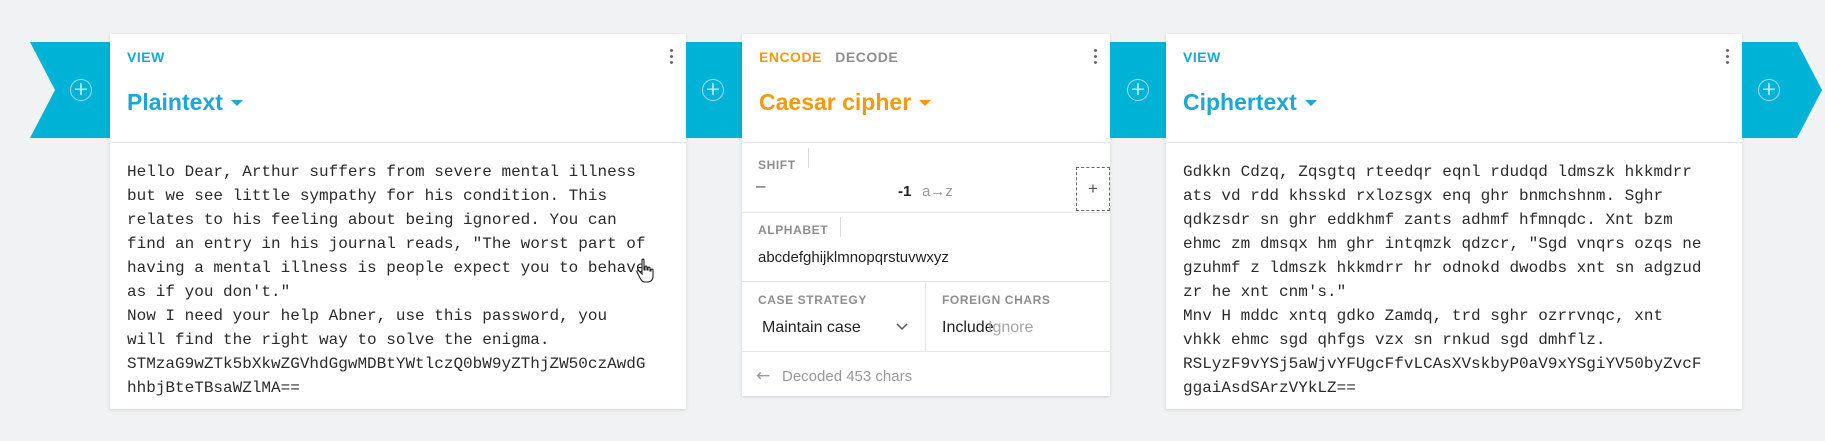 The image size is (1825, 441). I want to click on panel-title: Ciphertext, so click(1240, 102).